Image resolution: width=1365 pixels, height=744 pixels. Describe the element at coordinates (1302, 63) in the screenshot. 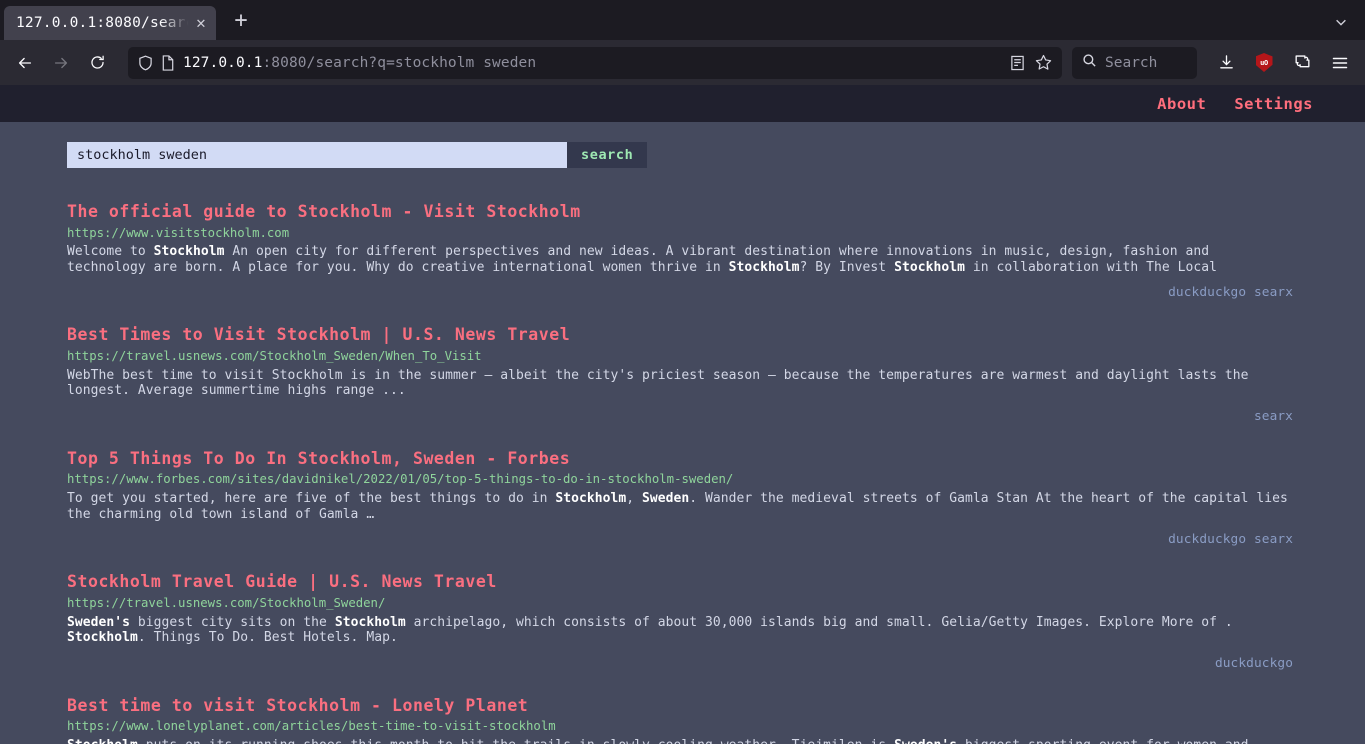

I see `extensions-icon` at that location.